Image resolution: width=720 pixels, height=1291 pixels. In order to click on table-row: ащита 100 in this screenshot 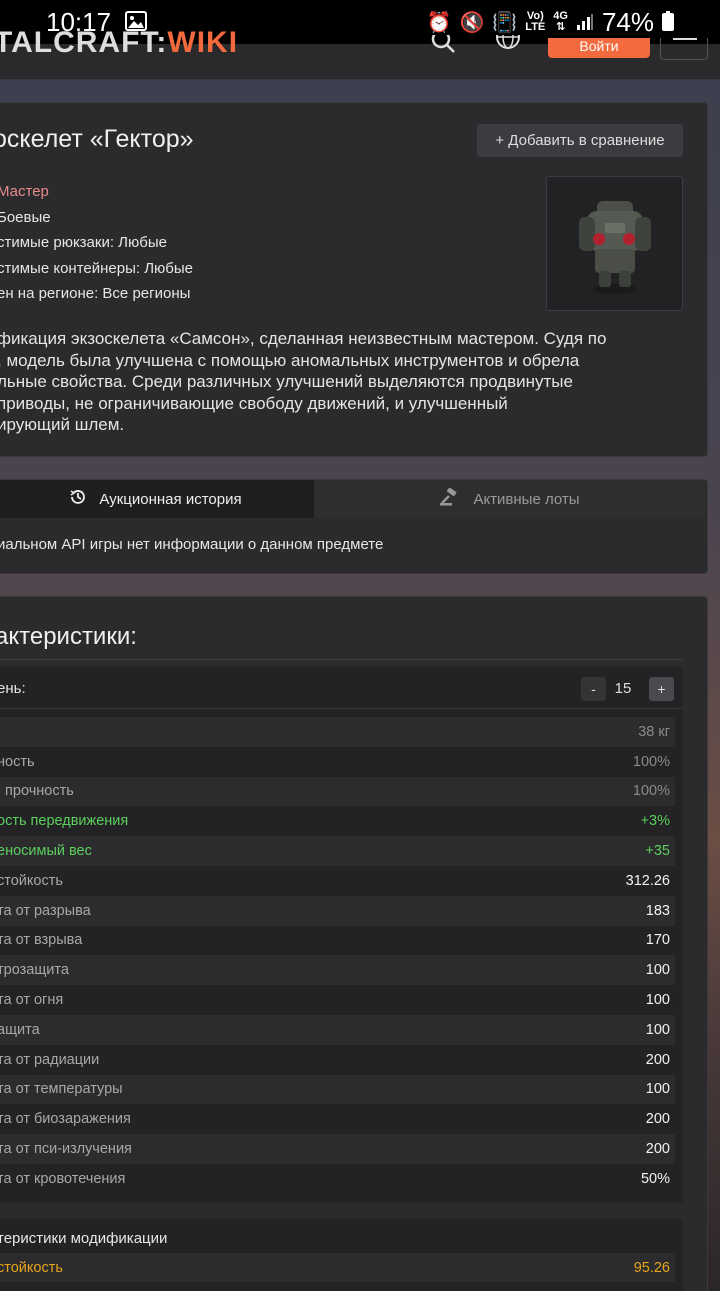, I will do `click(337, 1029)`.